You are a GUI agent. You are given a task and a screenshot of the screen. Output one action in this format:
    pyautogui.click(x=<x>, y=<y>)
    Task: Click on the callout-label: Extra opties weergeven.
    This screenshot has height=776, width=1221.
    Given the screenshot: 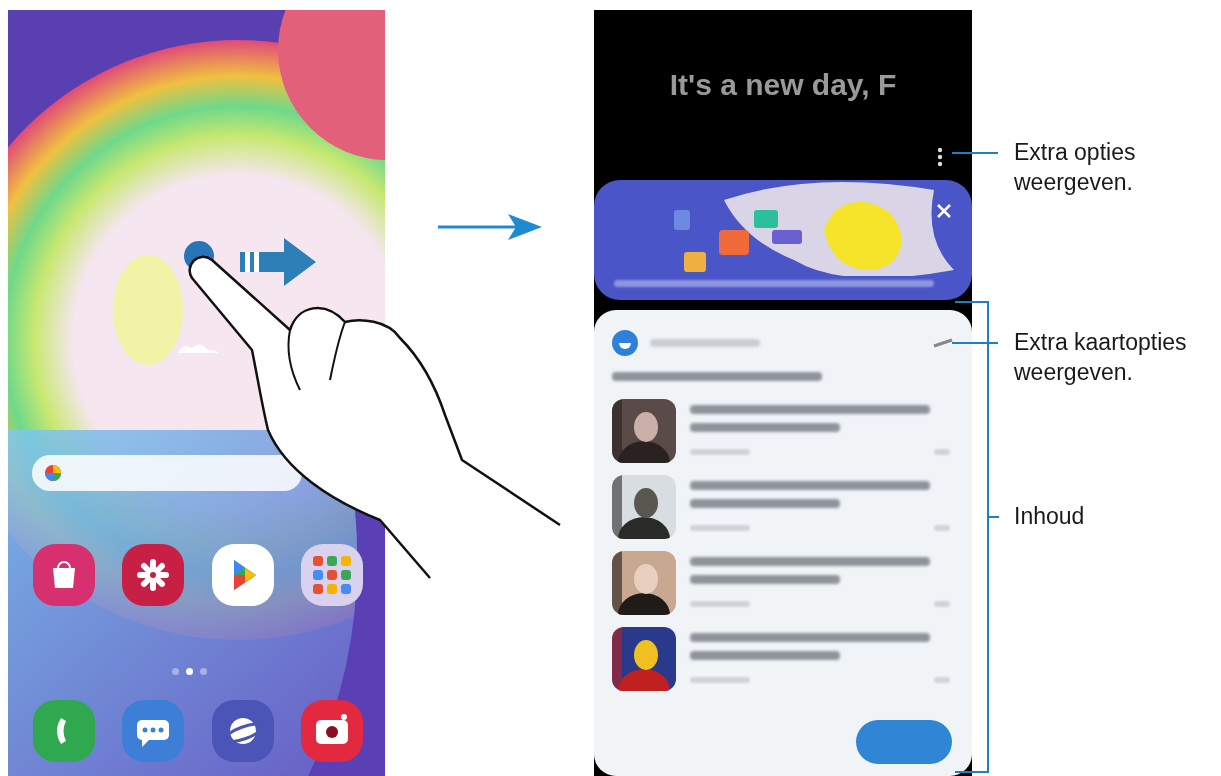 What is the action you would take?
    pyautogui.click(x=1075, y=167)
    